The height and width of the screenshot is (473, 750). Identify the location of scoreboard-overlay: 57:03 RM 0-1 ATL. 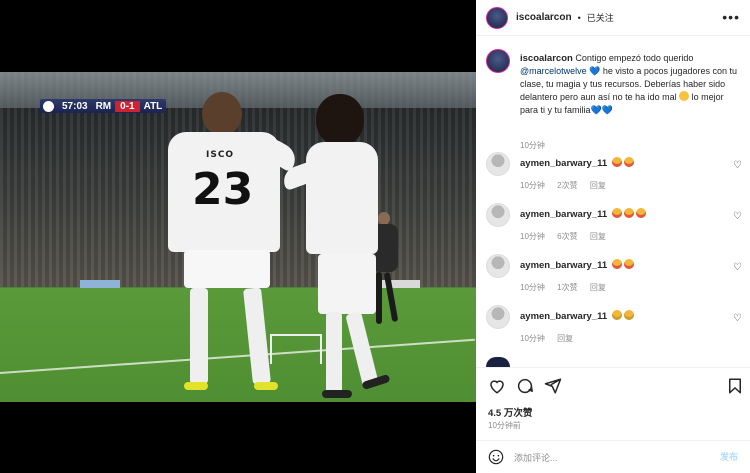
(103, 106).